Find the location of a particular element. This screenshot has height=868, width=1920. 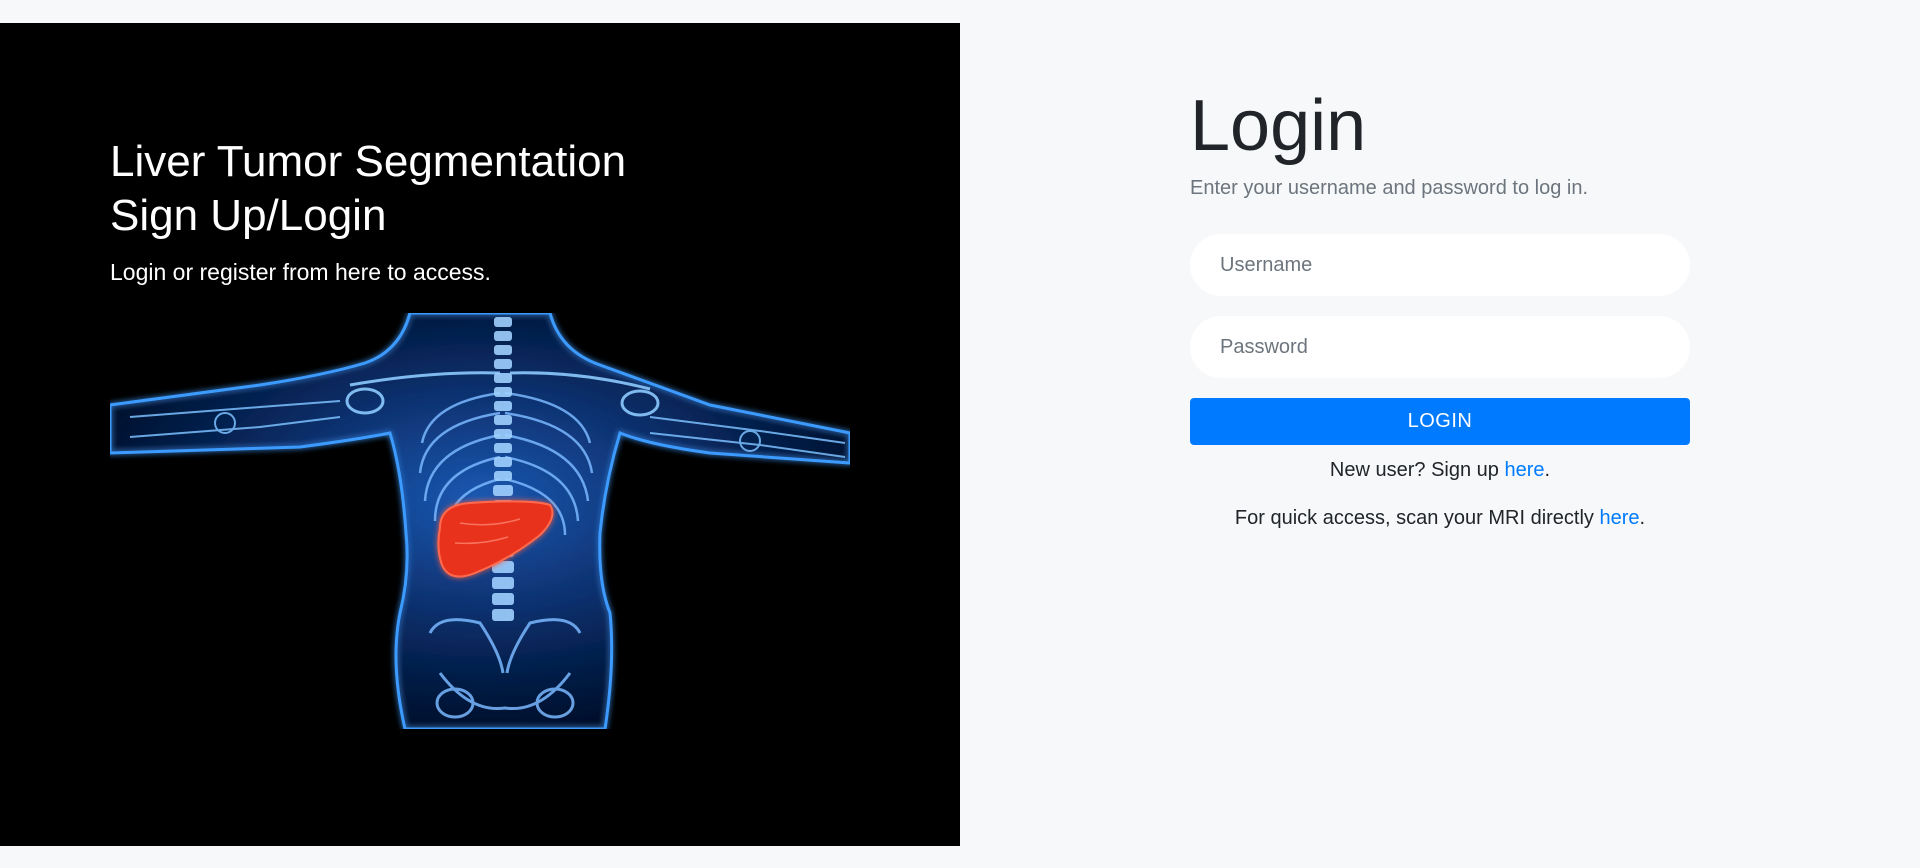

password-field is located at coordinates (1440, 347).